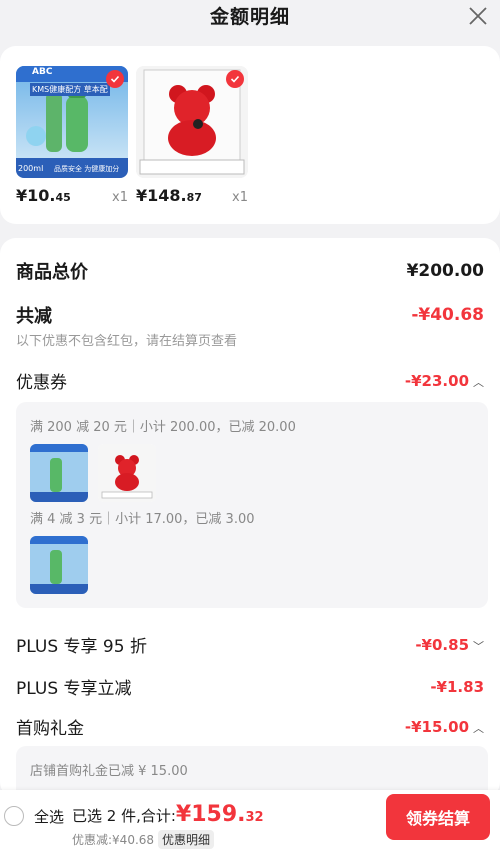 This screenshot has width=500, height=860. I want to click on close-icon, so click(478, 16).